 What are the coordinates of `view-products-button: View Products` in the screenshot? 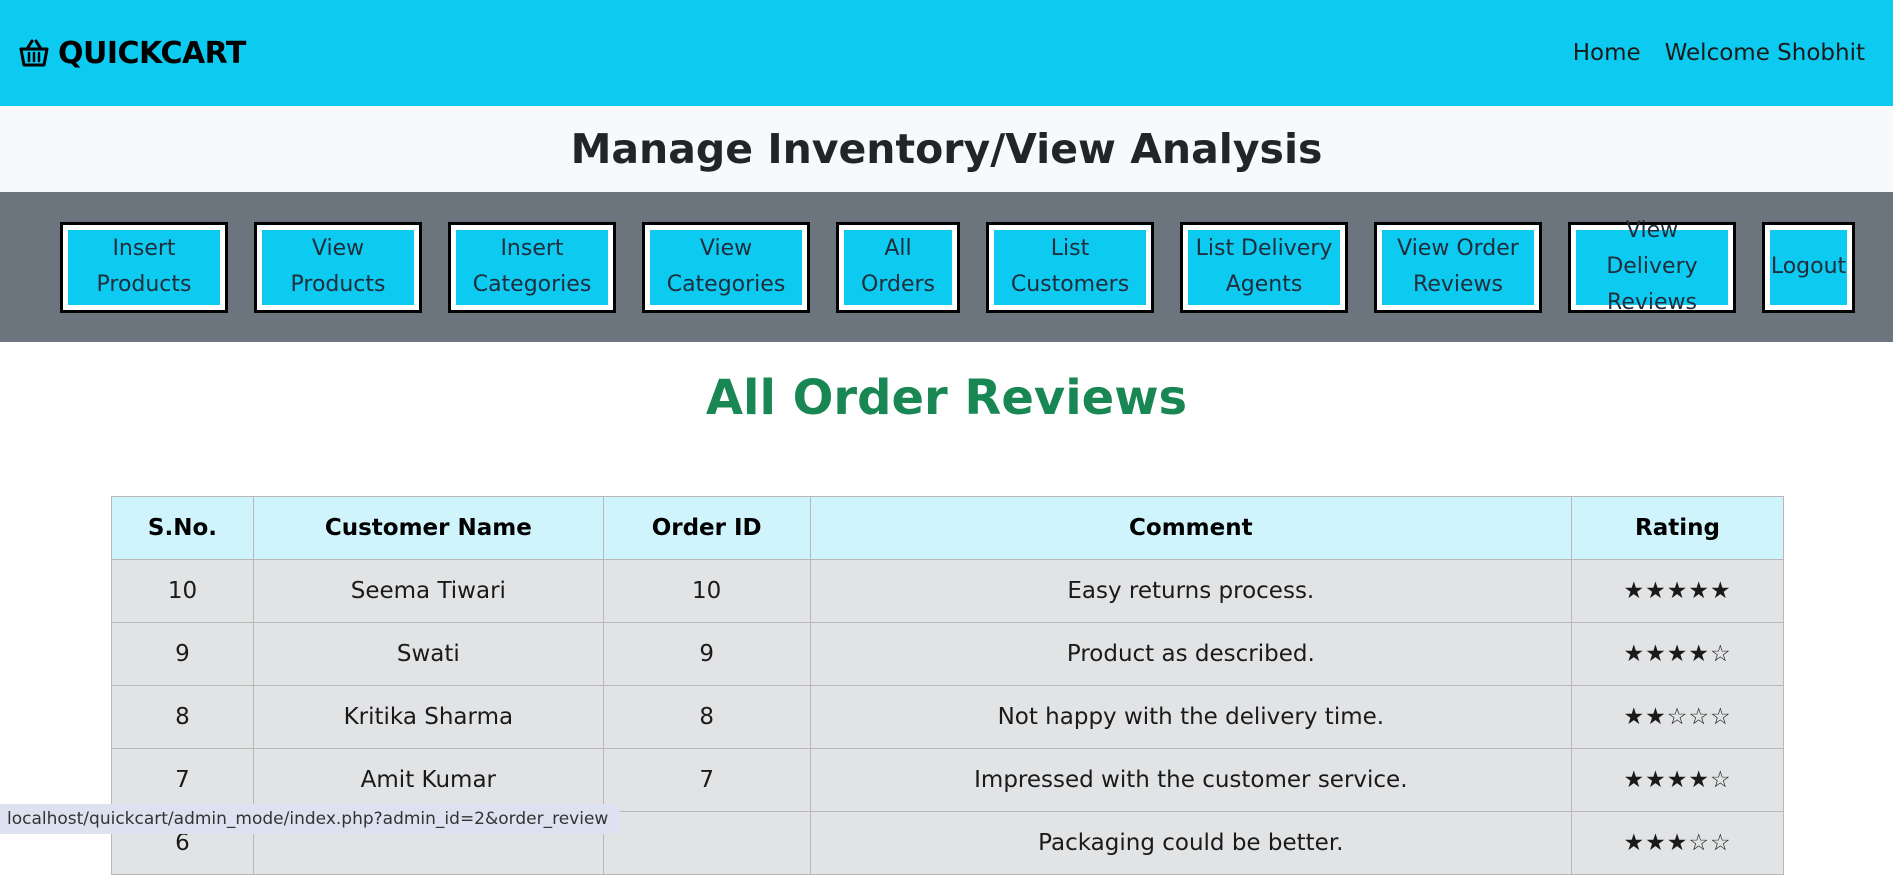 It's located at (338, 267).